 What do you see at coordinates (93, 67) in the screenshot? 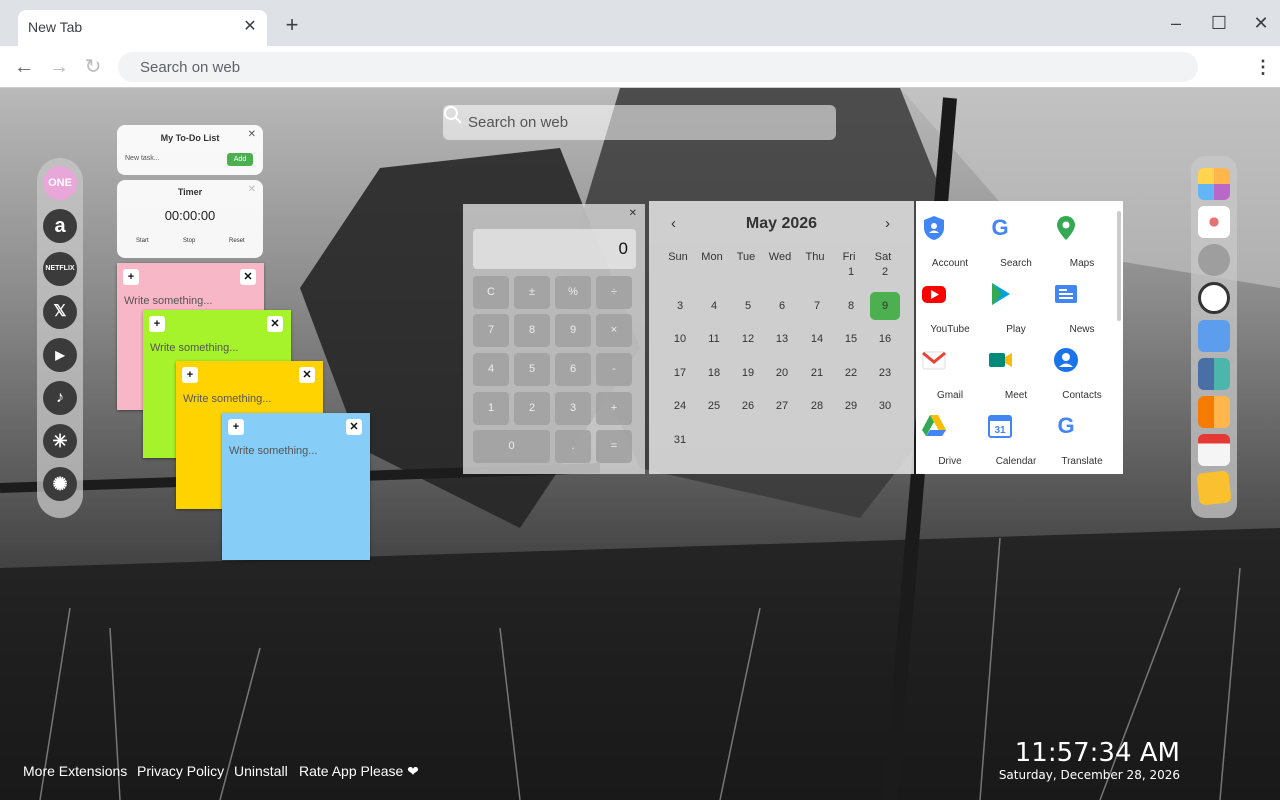
I see `reload-icon: ↻` at bounding box center [93, 67].